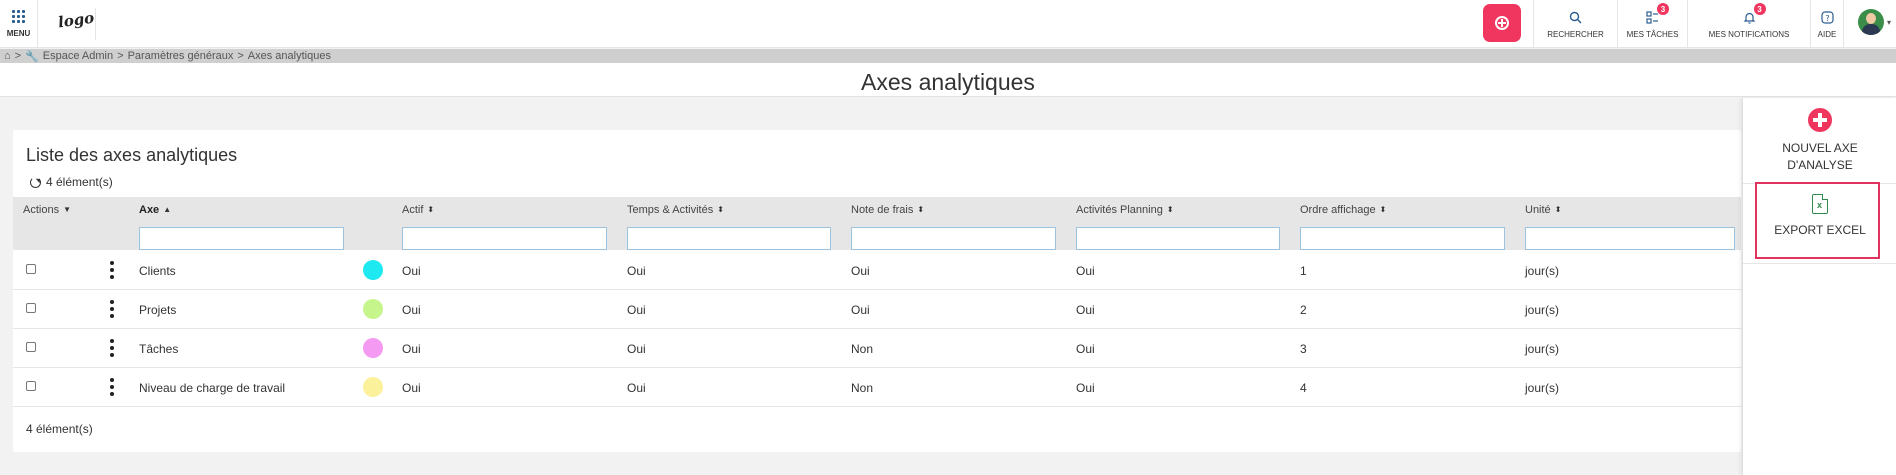 The height and width of the screenshot is (475, 1896). What do you see at coordinates (1178, 238) in the screenshot?
I see `filter-planning-input` at bounding box center [1178, 238].